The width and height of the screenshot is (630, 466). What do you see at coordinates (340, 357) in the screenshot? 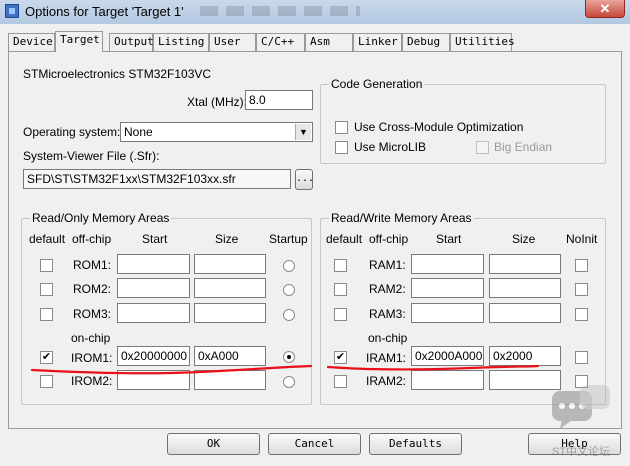
I see `iram1-default-checkbox: ✔` at bounding box center [340, 357].